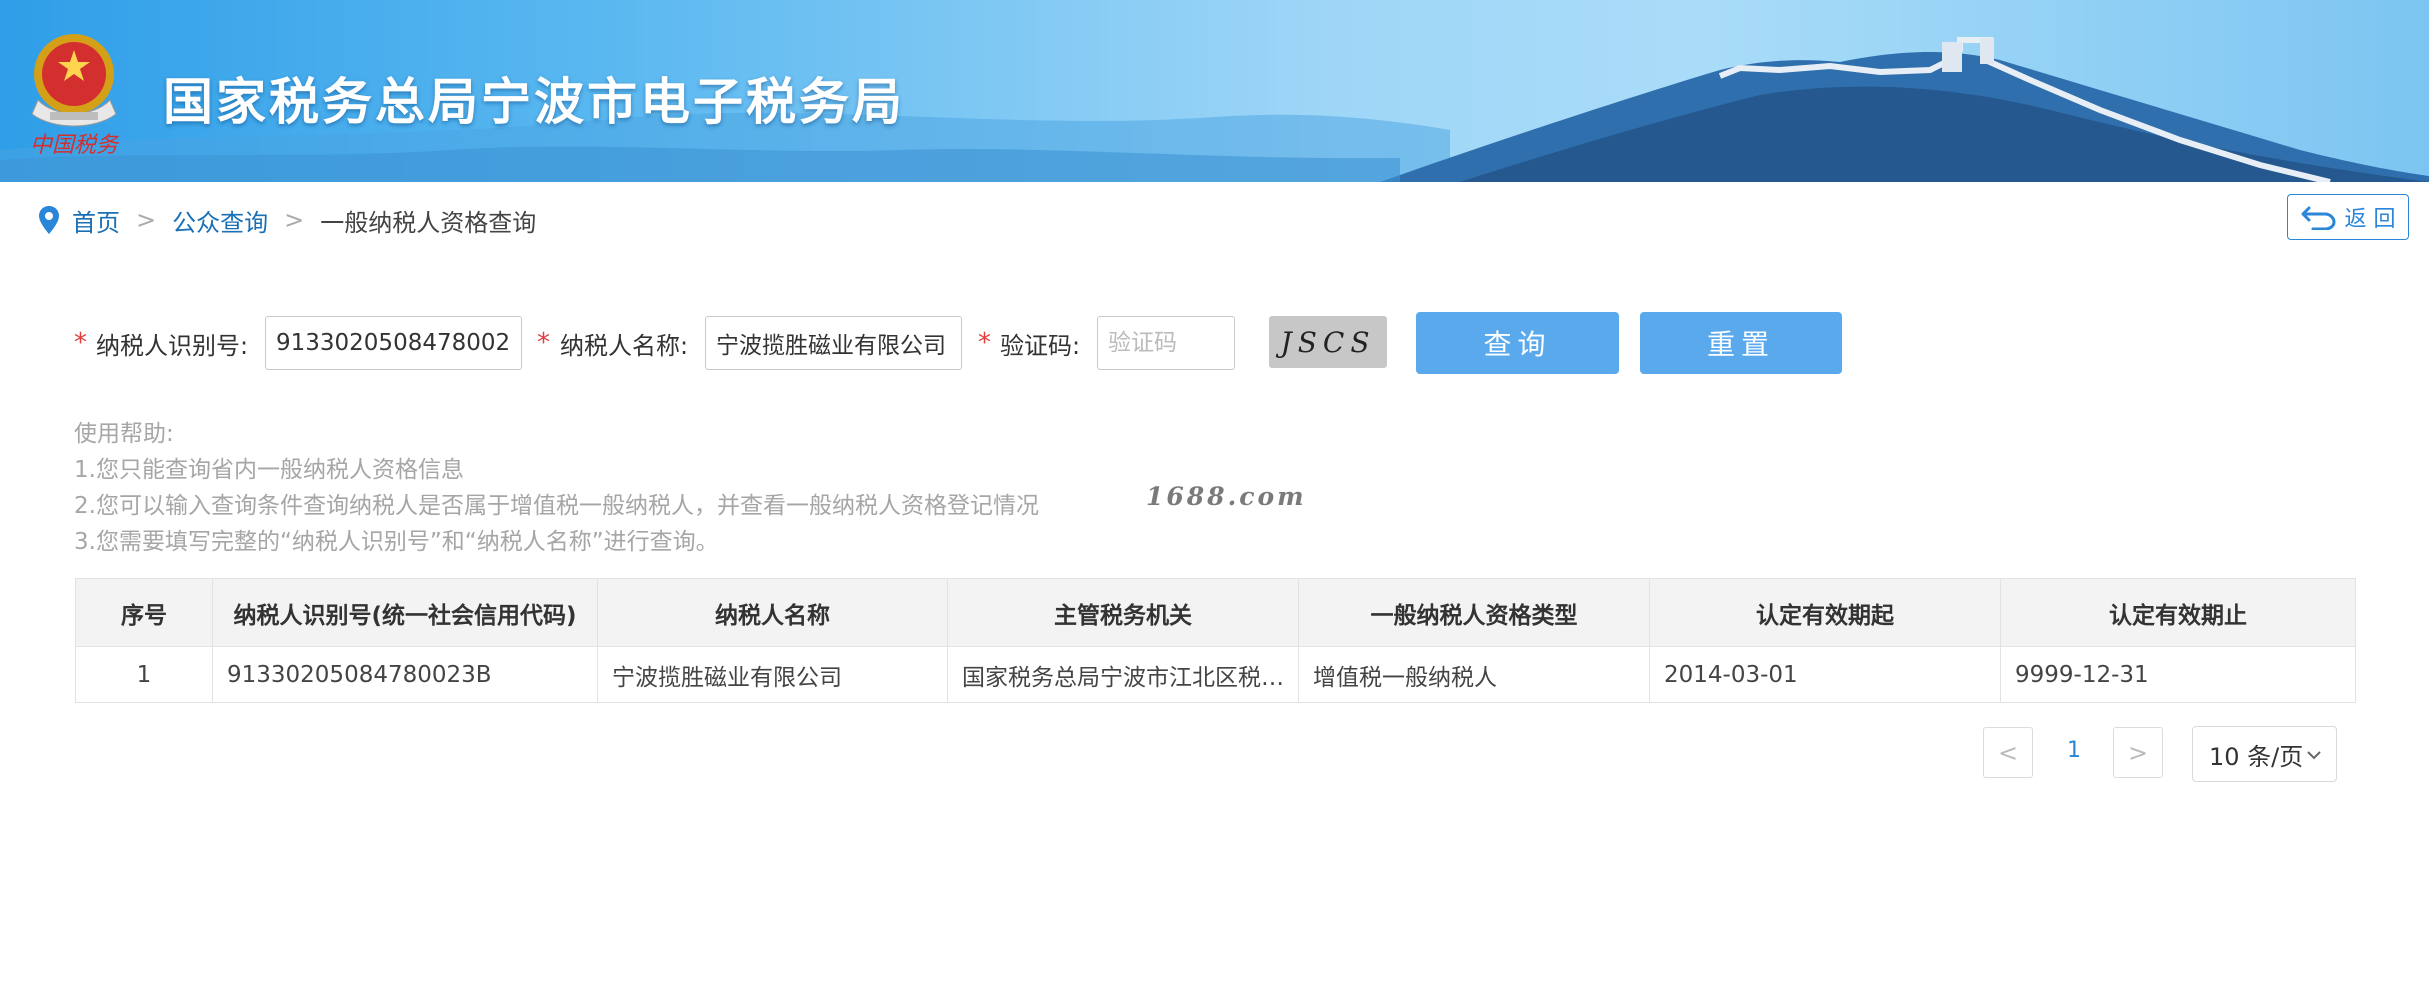  Describe the element at coordinates (2008, 752) in the screenshot. I see `prev-page-button: <` at that location.